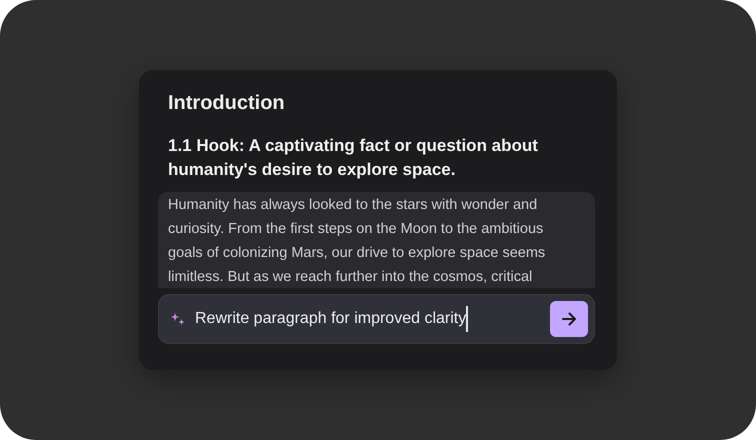 The height and width of the screenshot is (440, 756). Describe the element at coordinates (330, 319) in the screenshot. I see `prompt-input: Rewrite paragraph for improved clarity` at that location.